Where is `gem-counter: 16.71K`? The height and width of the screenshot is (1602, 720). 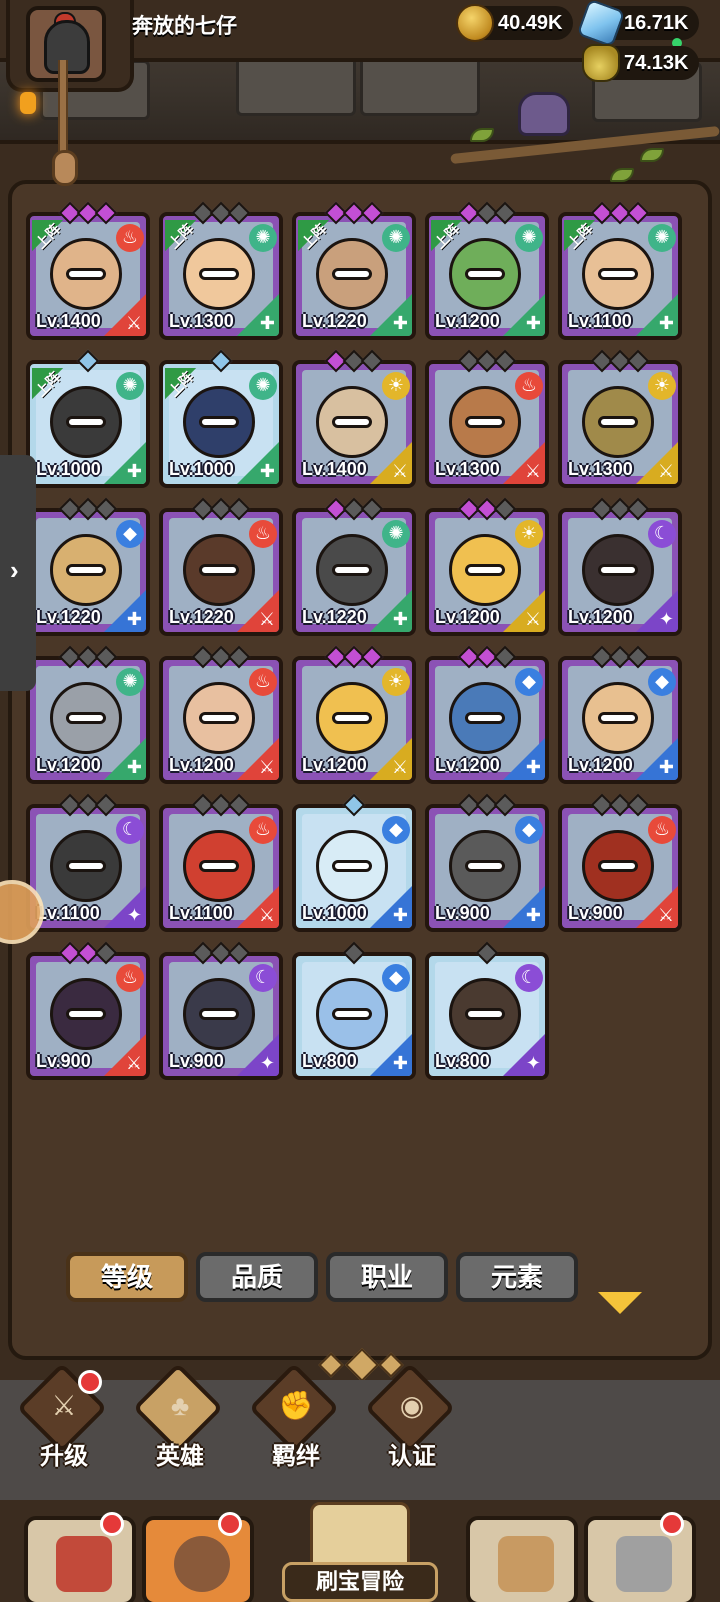
gem-counter: 16.71K is located at coordinates (637, 24).